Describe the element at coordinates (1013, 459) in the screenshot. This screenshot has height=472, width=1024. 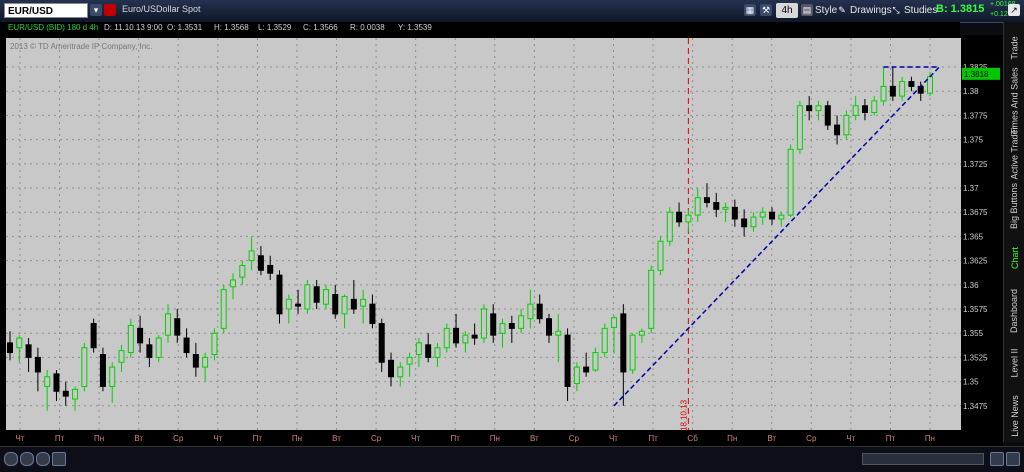
I see `expand-icon` at that location.